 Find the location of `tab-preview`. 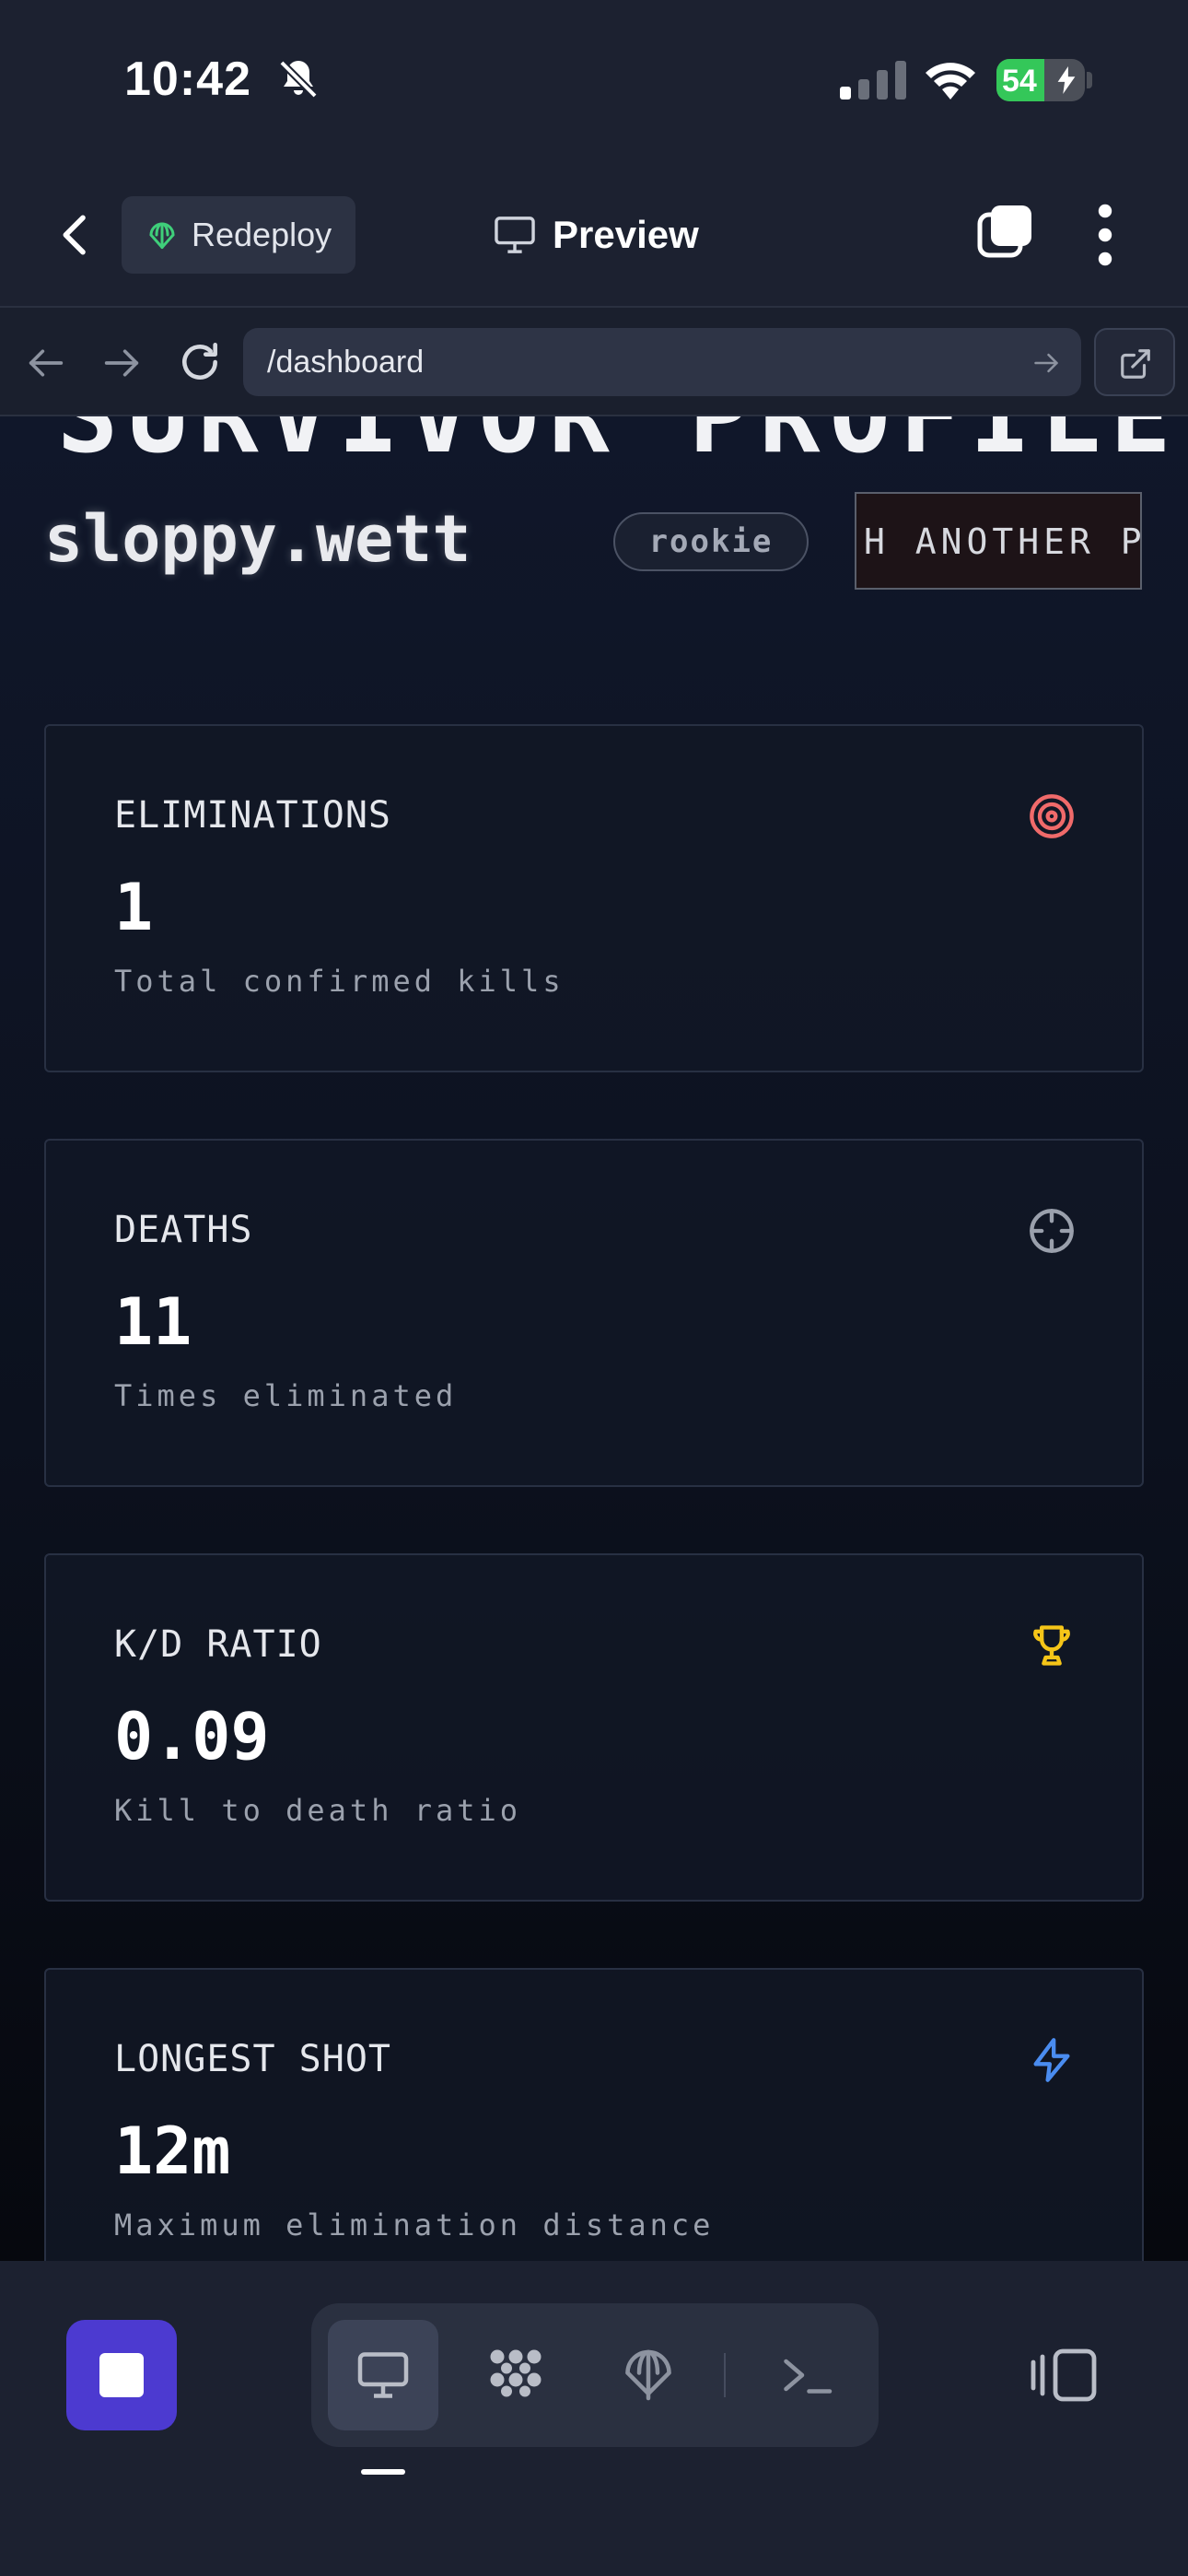

tab-preview is located at coordinates (383, 2375).